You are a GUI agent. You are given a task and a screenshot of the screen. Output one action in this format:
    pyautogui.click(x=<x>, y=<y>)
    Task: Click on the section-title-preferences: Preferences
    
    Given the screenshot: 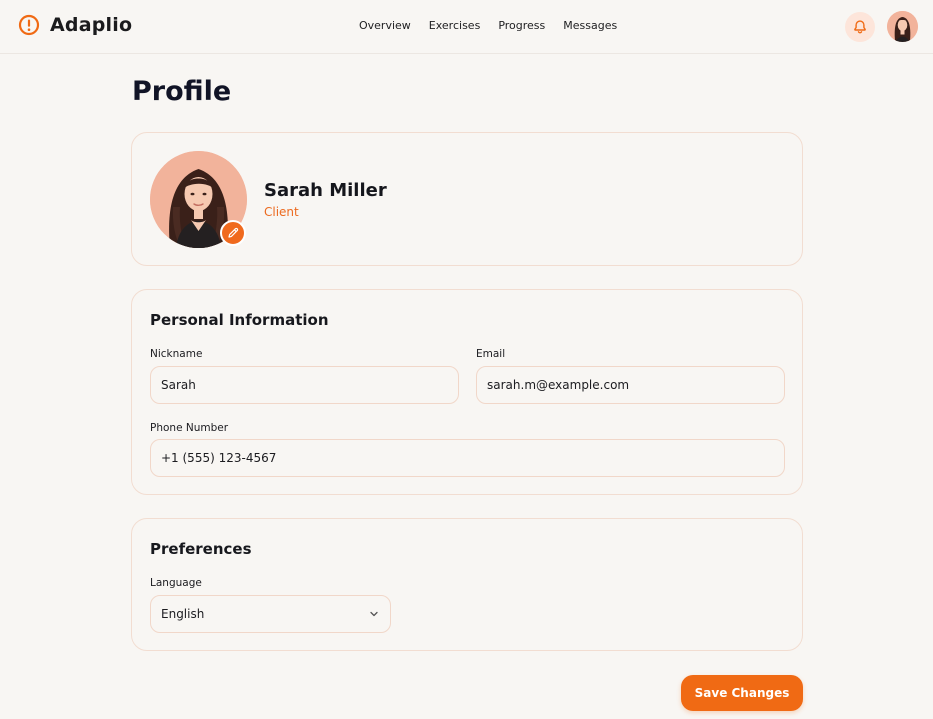 What is the action you would take?
    pyautogui.click(x=201, y=549)
    